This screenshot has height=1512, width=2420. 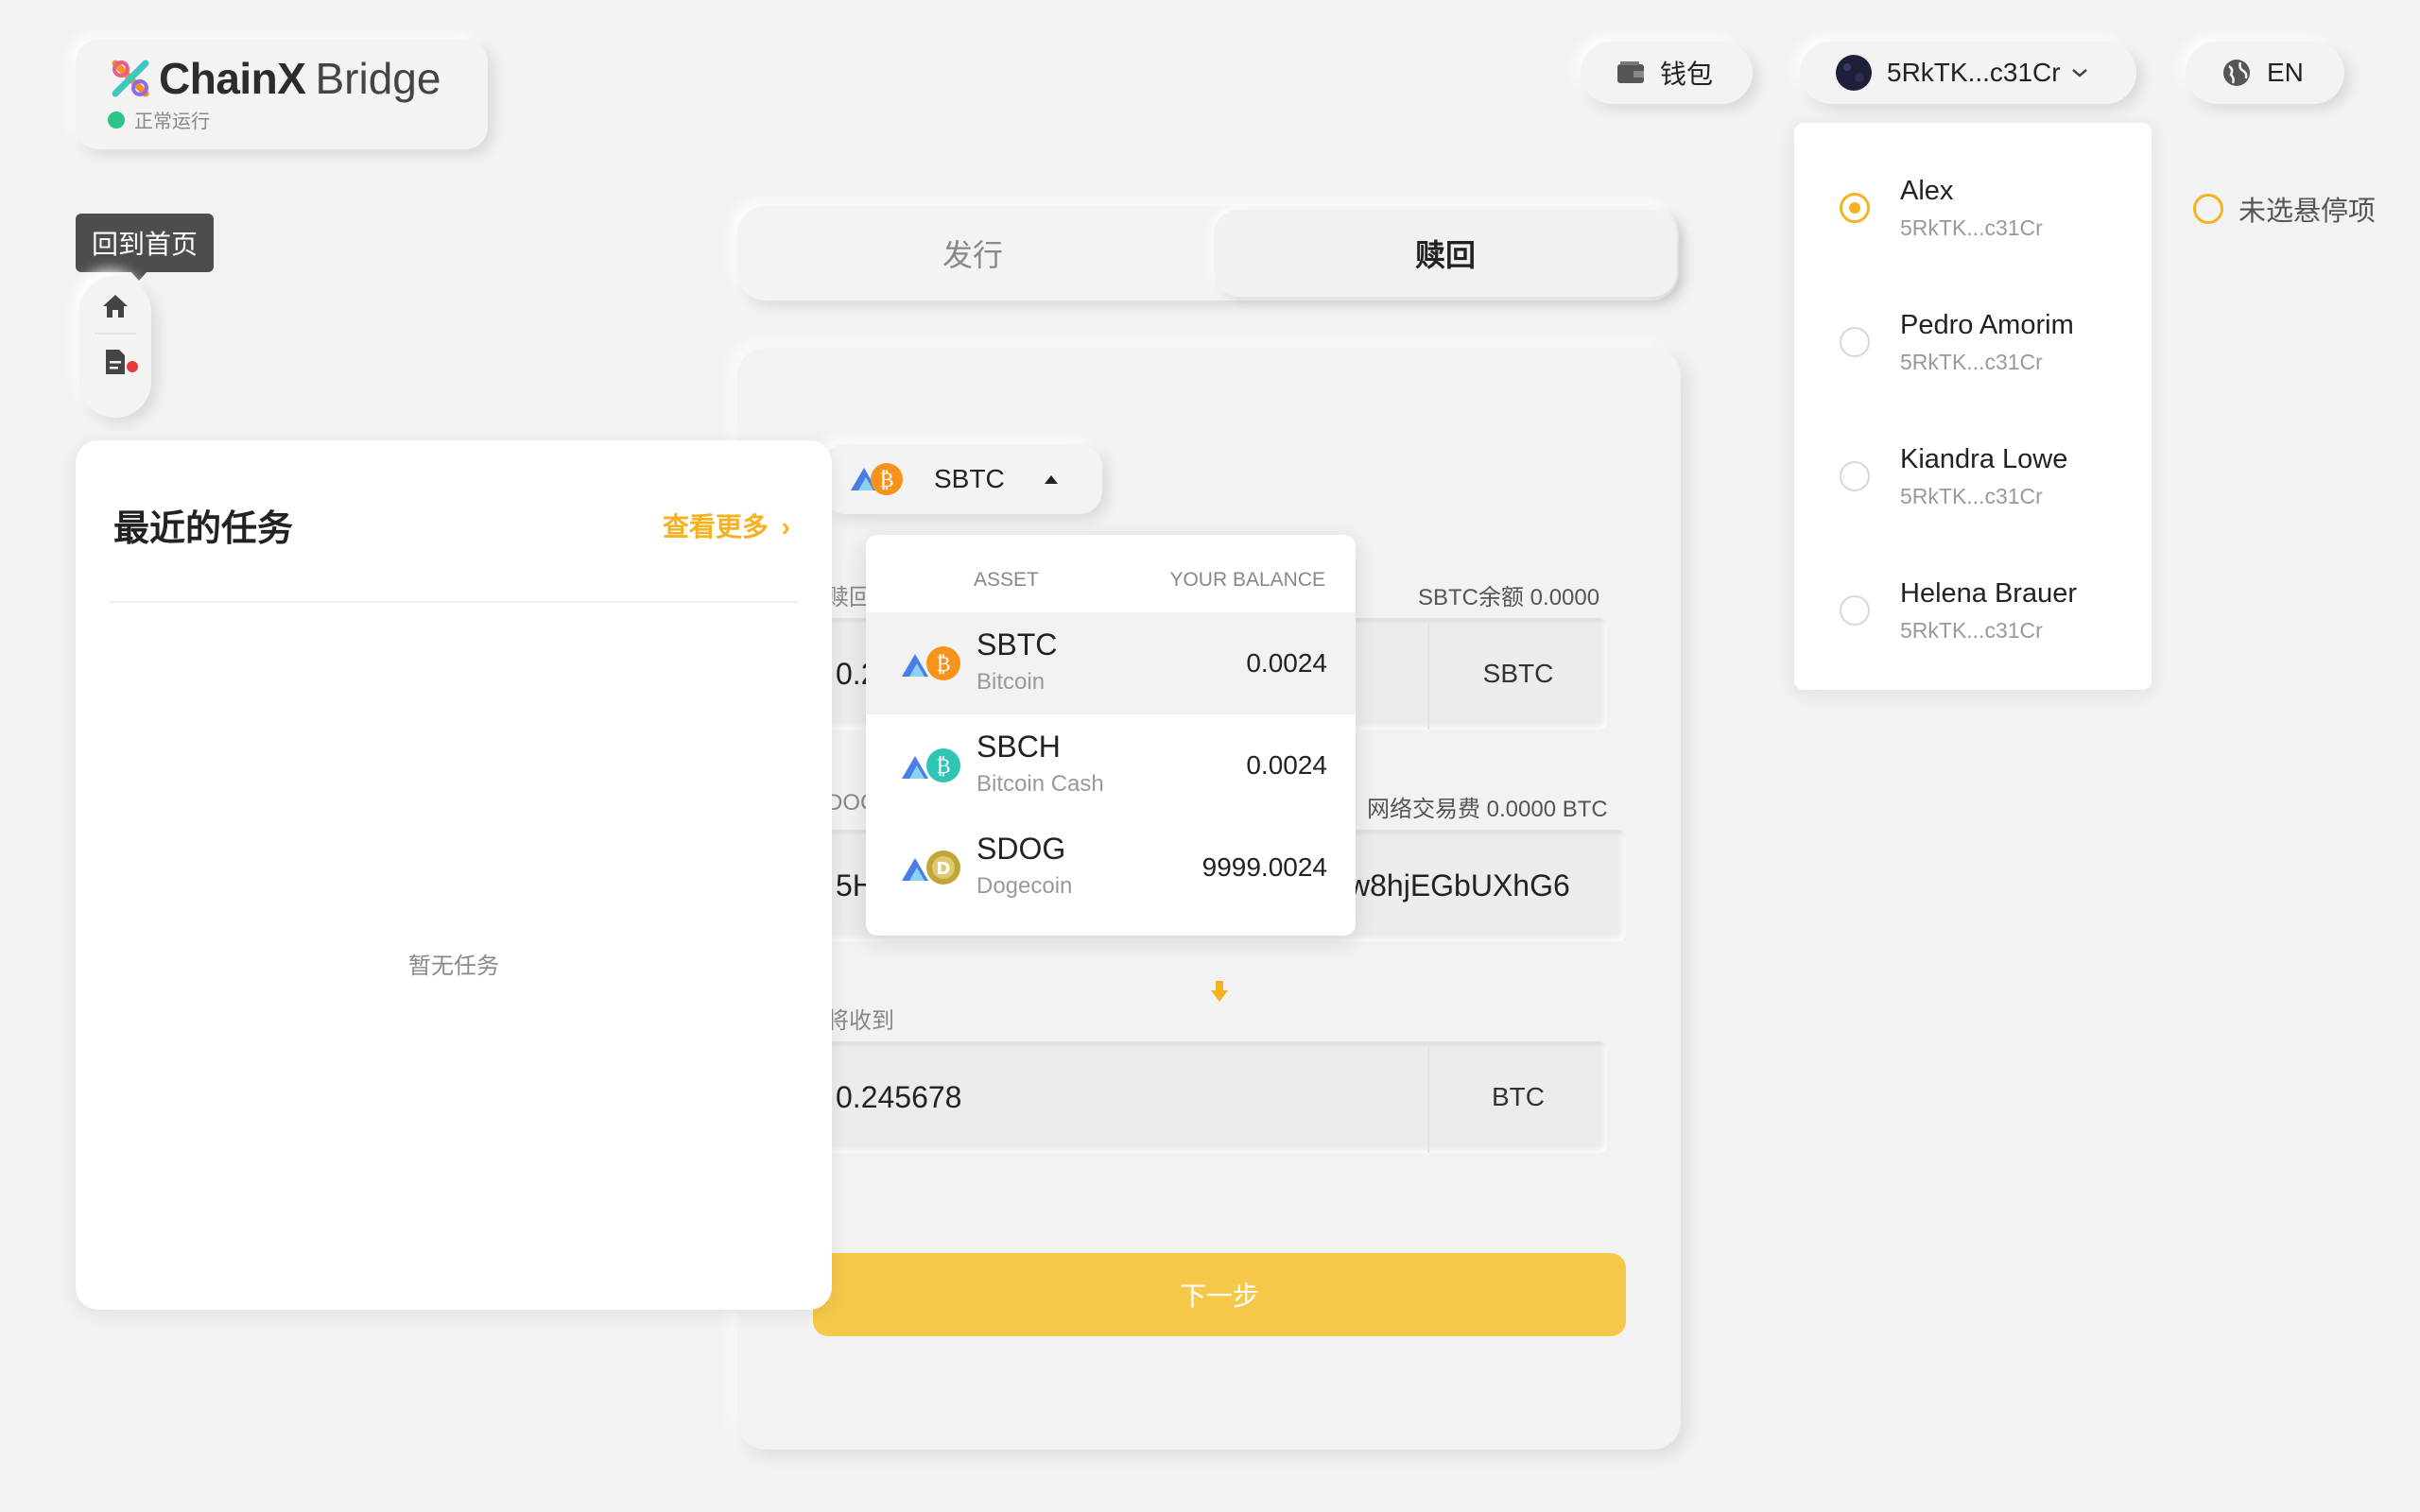 I want to click on account-name: Kiandra Lowe, so click(x=1984, y=459).